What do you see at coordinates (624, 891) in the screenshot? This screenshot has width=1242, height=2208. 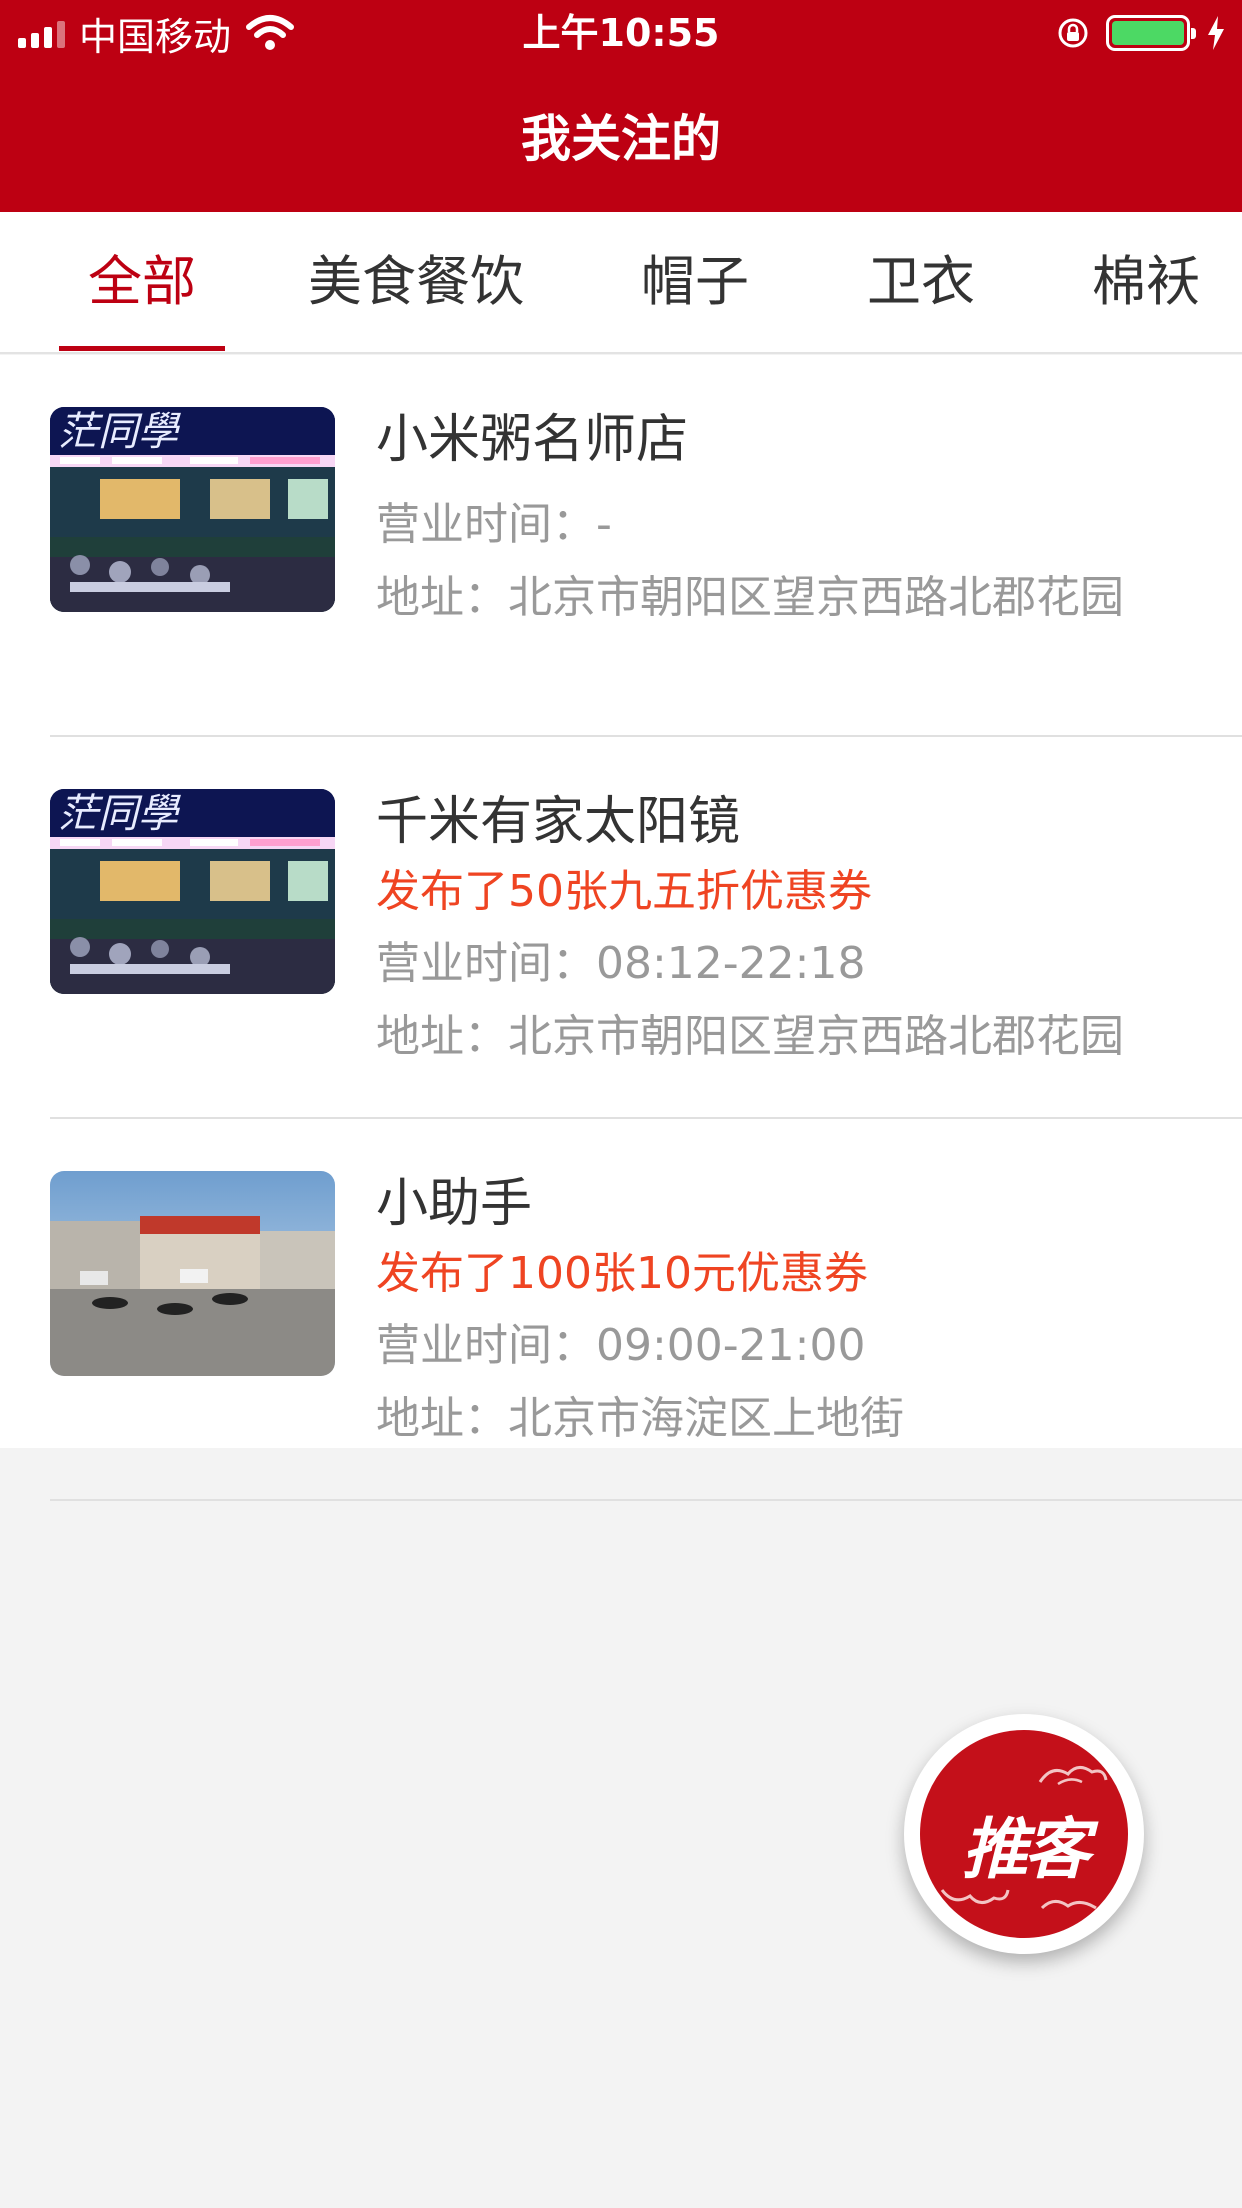 I see `store-promotion: 发布了50张九五折优惠券` at bounding box center [624, 891].